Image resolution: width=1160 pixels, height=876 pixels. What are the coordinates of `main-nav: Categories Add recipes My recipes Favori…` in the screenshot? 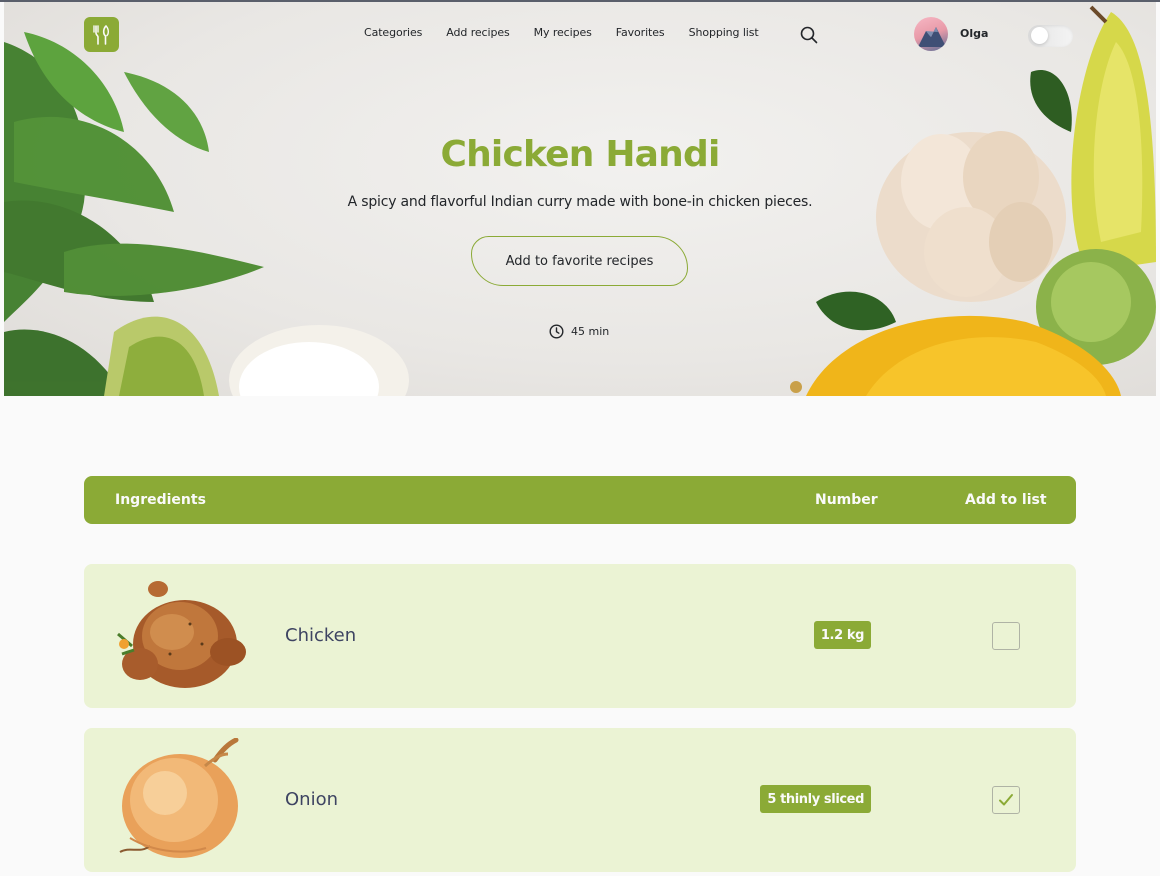 It's located at (573, 32).